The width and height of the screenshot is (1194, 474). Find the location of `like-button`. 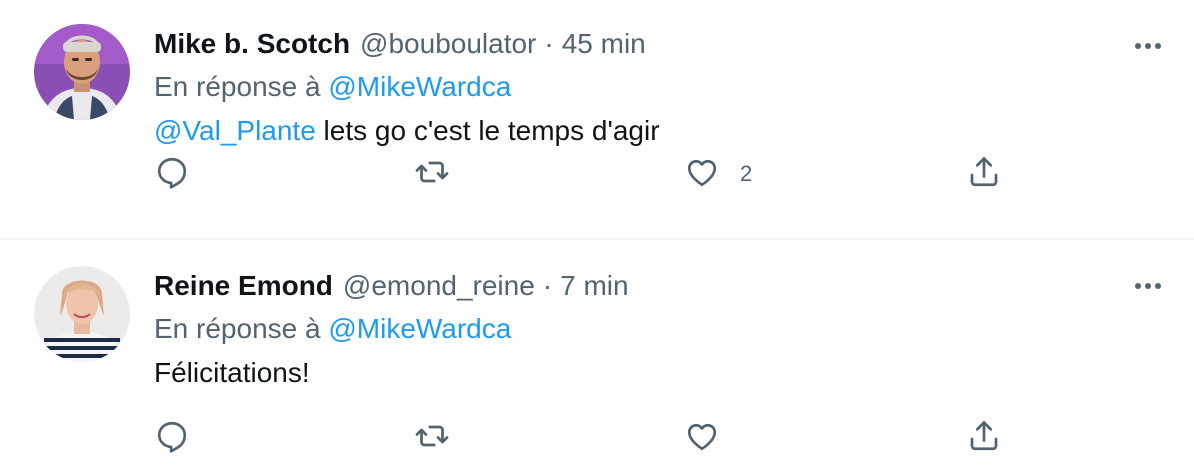

like-button is located at coordinates (712, 438).